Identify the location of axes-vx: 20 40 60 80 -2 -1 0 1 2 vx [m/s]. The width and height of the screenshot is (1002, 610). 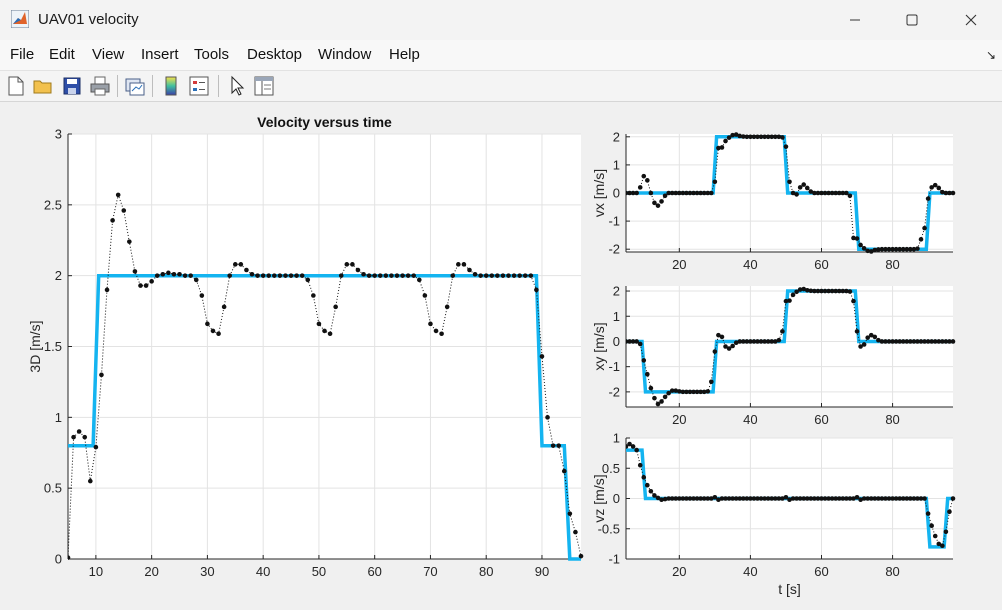
(773, 200).